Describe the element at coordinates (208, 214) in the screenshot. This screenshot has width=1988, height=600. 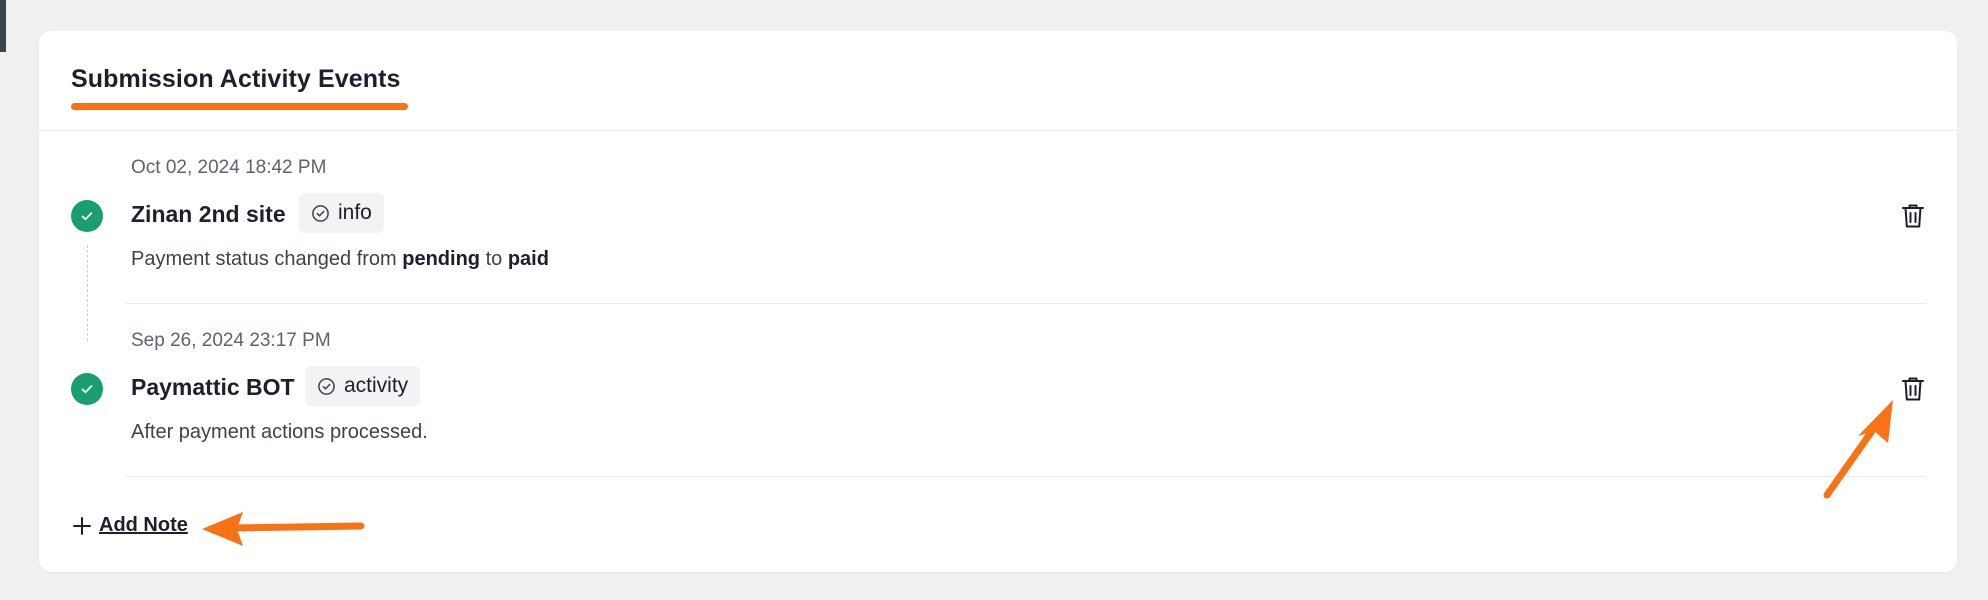
I see `event-title: Zinan 2nd site` at that location.